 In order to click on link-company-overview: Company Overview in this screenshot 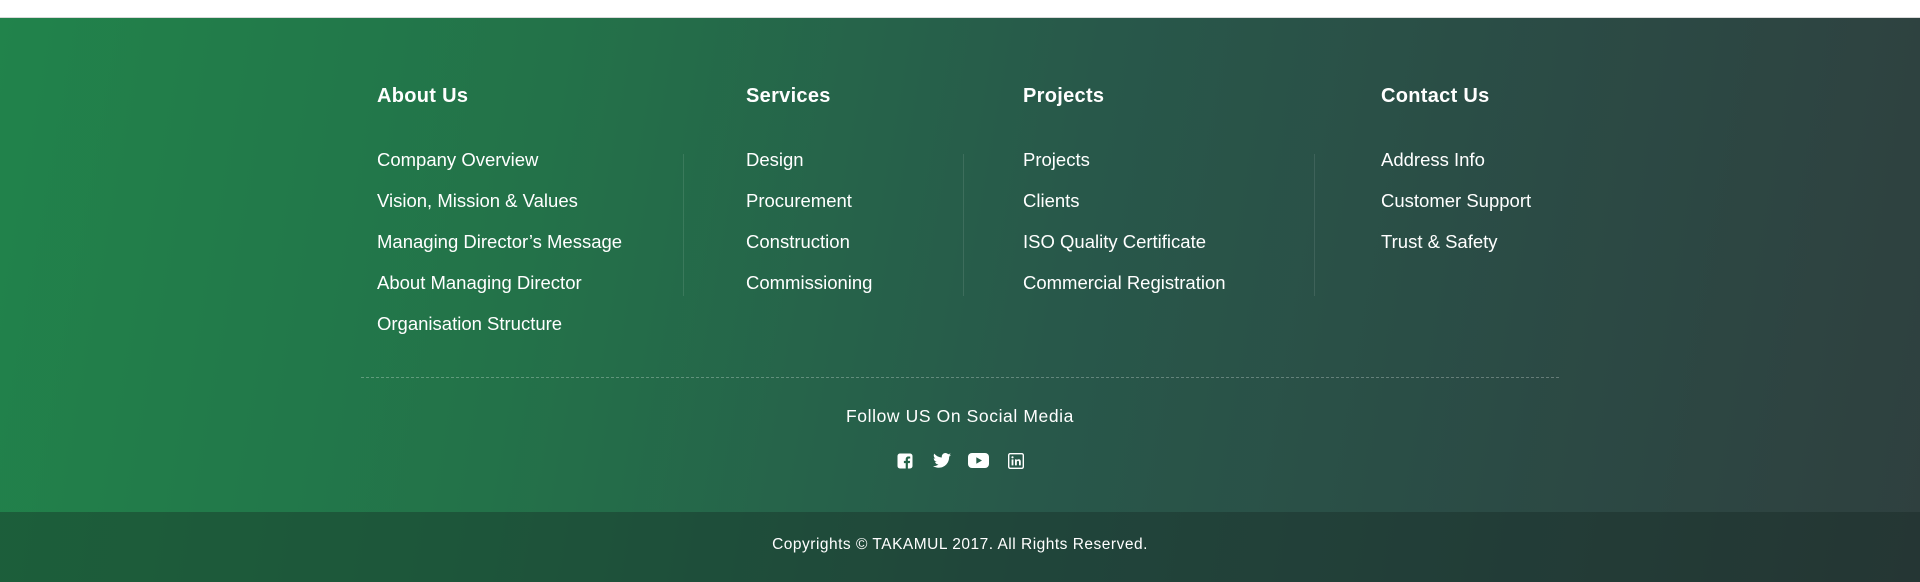, I will do `click(499, 165)`.